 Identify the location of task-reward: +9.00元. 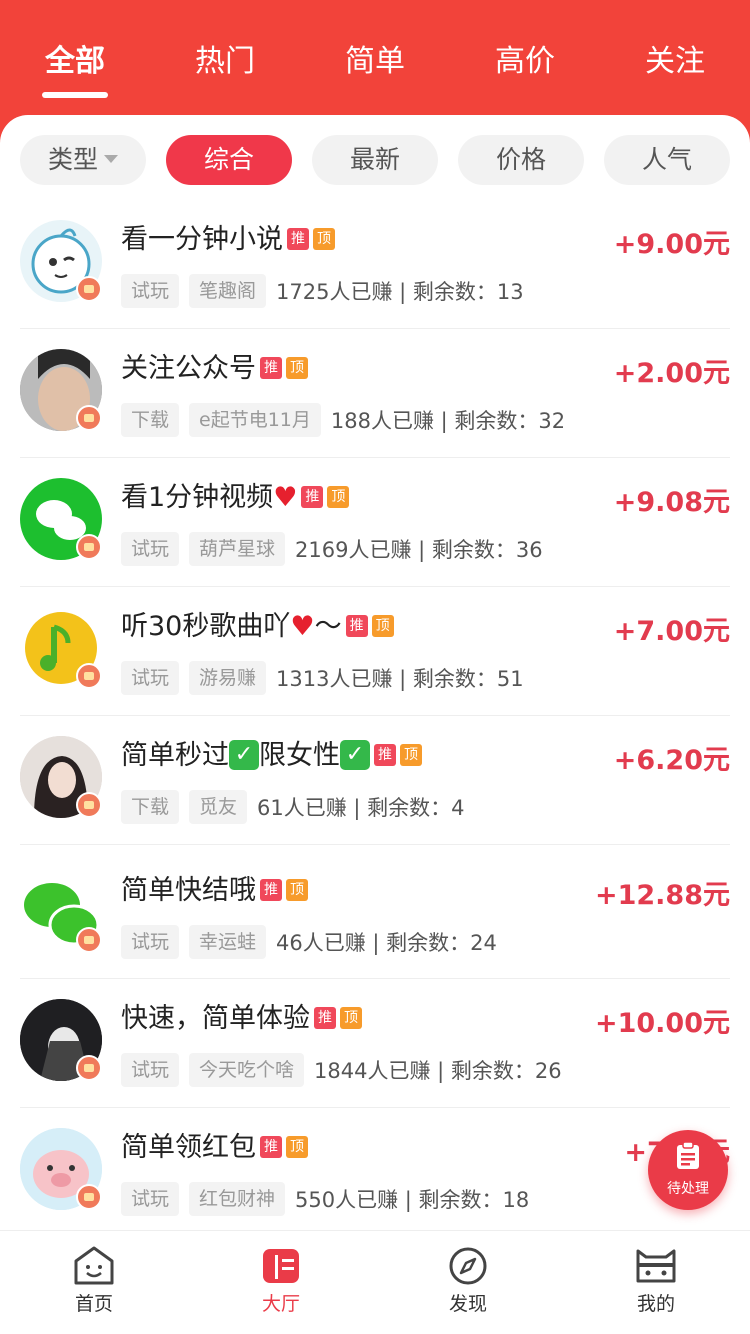
(671, 244).